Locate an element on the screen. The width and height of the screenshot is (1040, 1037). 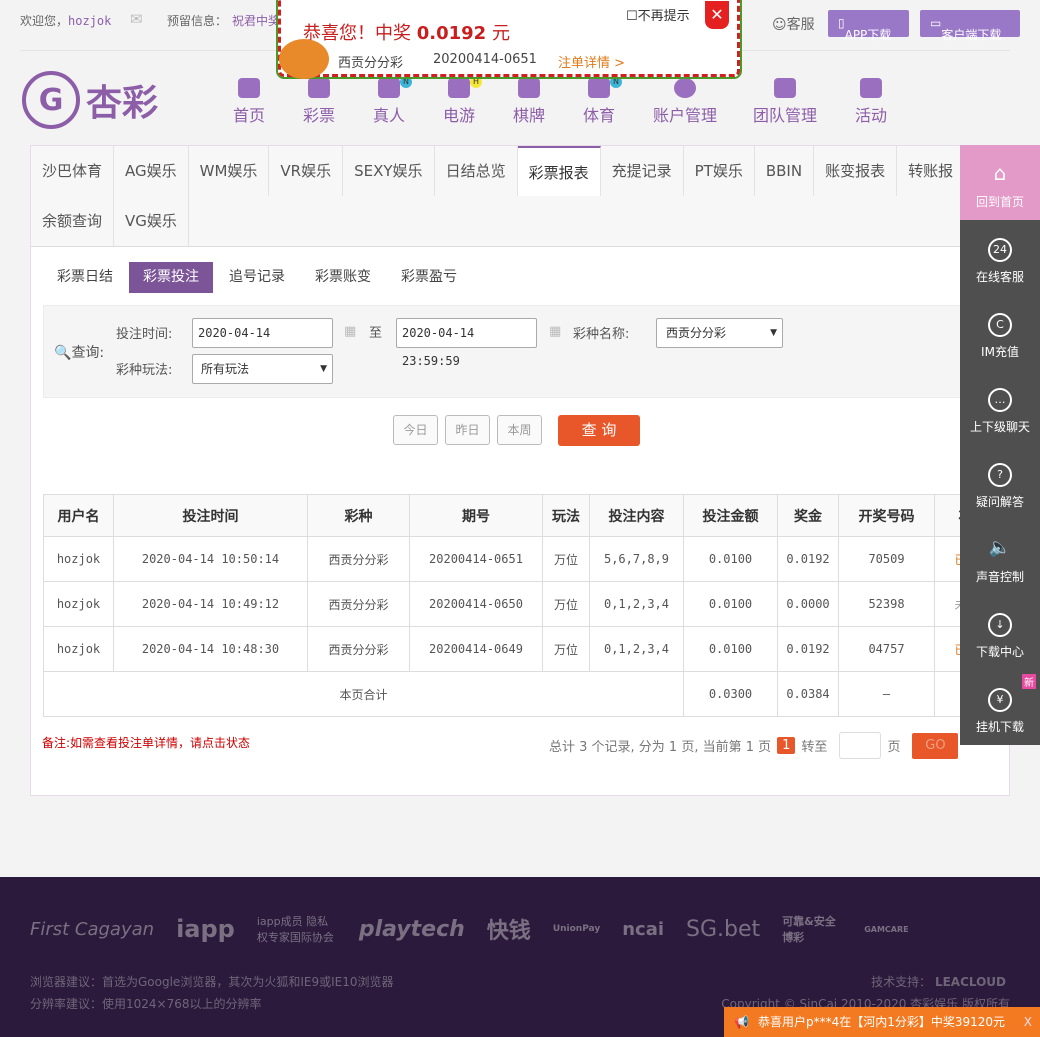
nav-activity: 活动 is located at coordinates (871, 102).